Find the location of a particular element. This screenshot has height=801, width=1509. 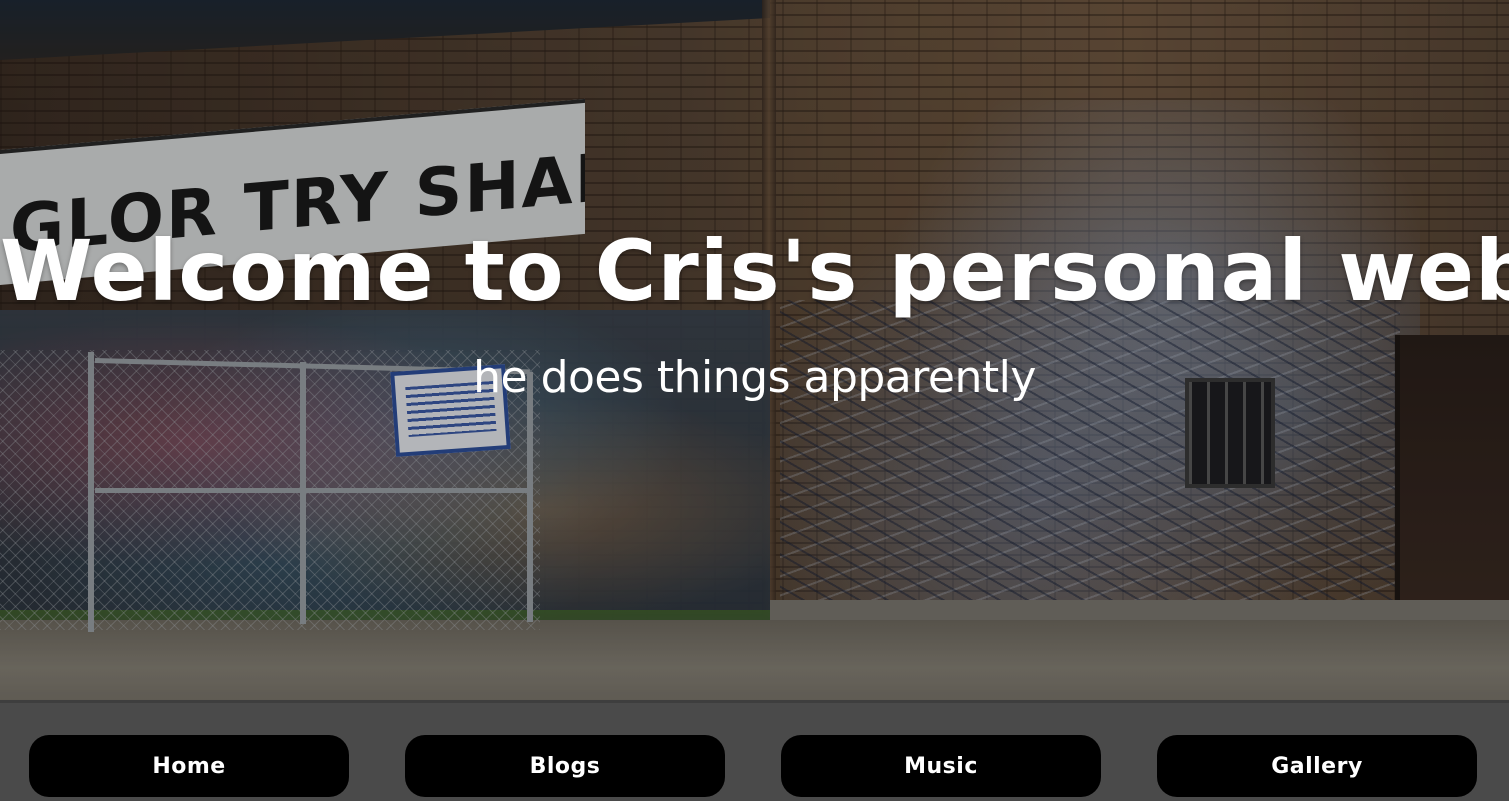

nav-gallery-button: Gallery is located at coordinates (1317, 766).